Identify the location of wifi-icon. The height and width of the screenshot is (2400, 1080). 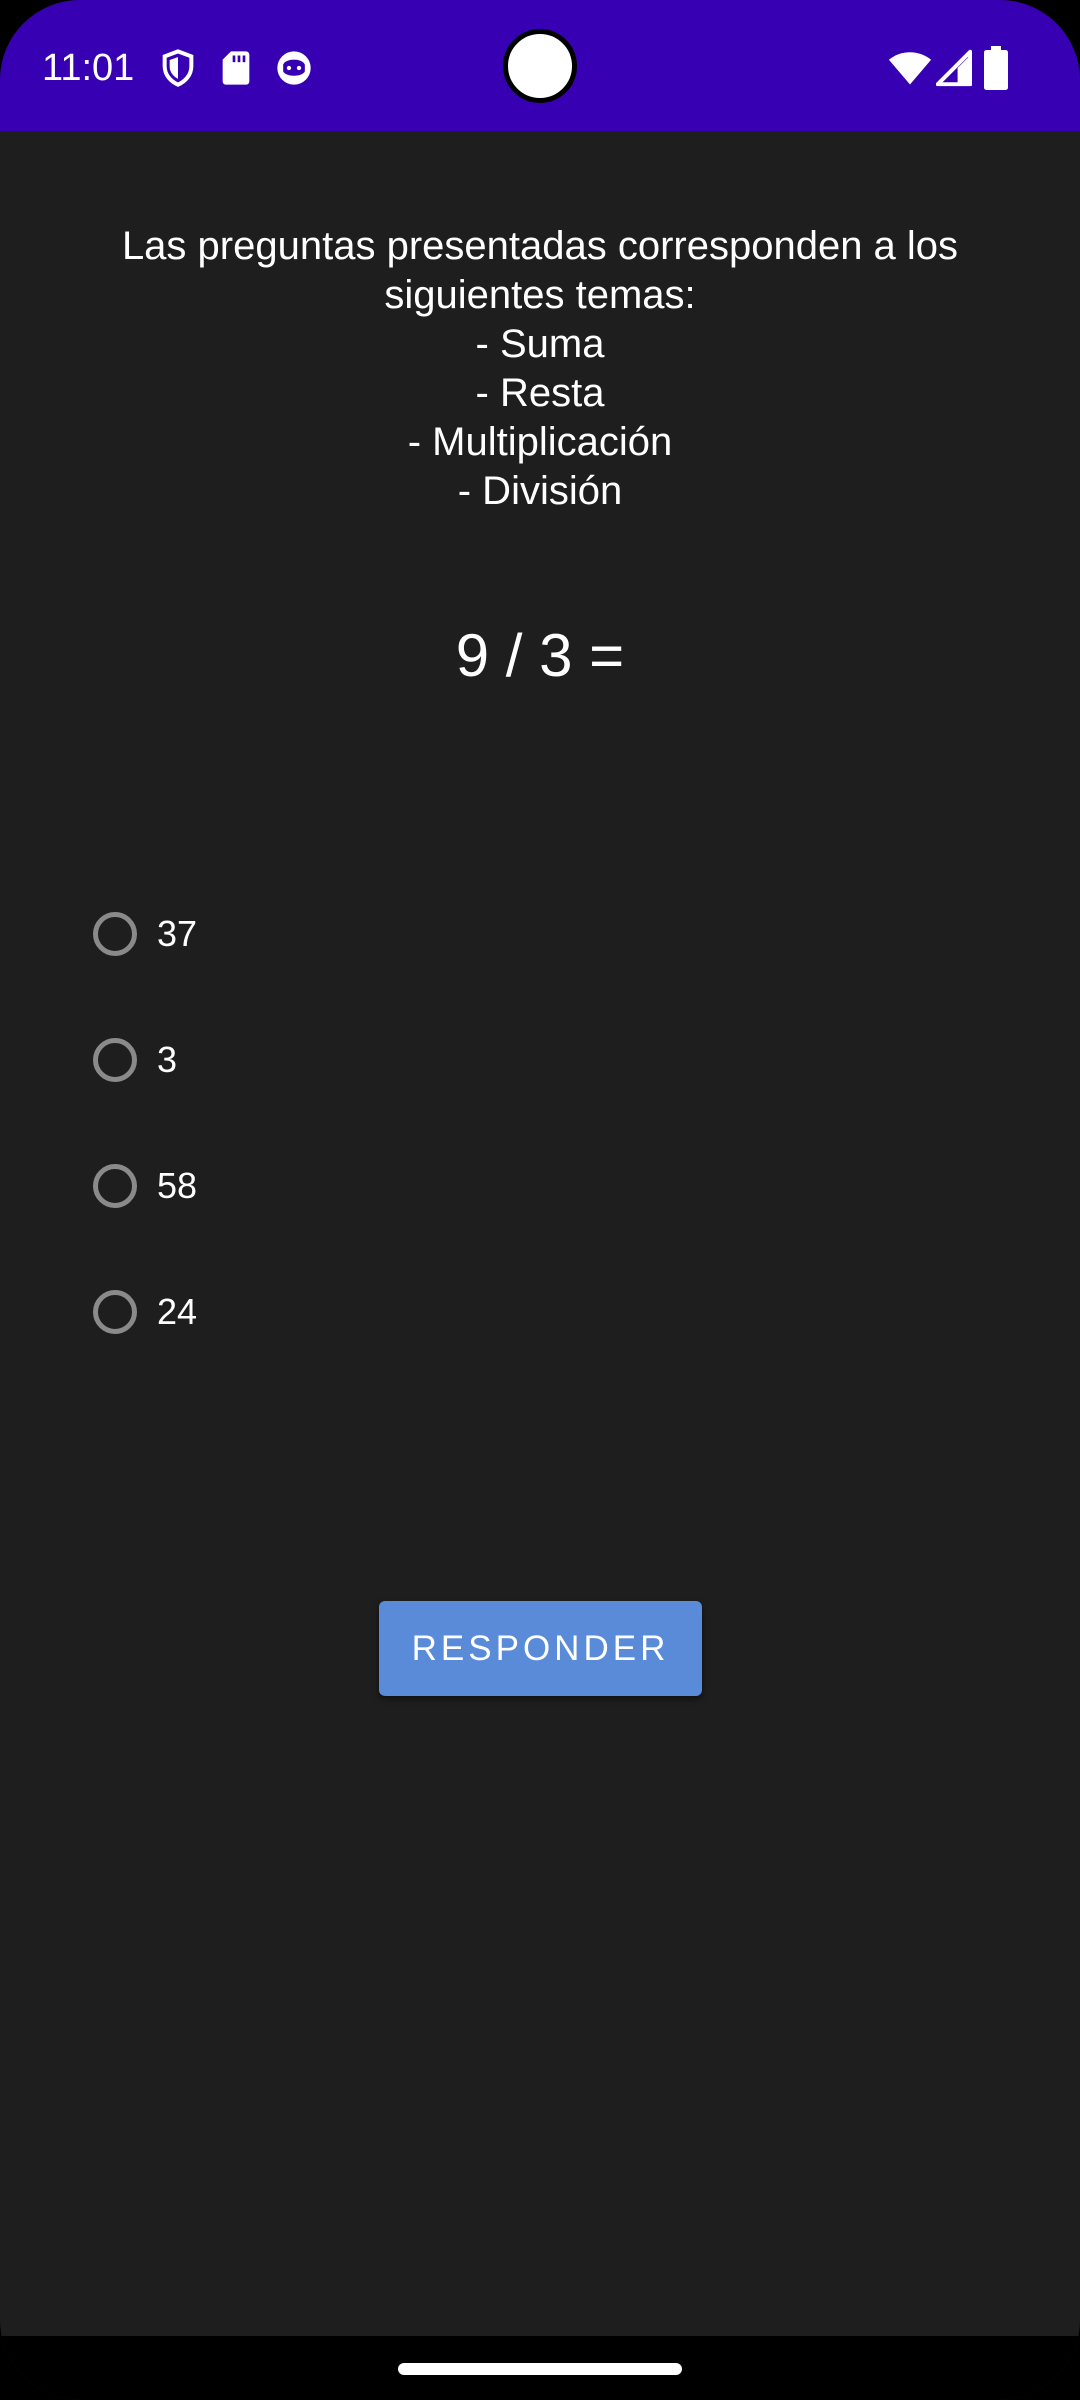
(910, 68).